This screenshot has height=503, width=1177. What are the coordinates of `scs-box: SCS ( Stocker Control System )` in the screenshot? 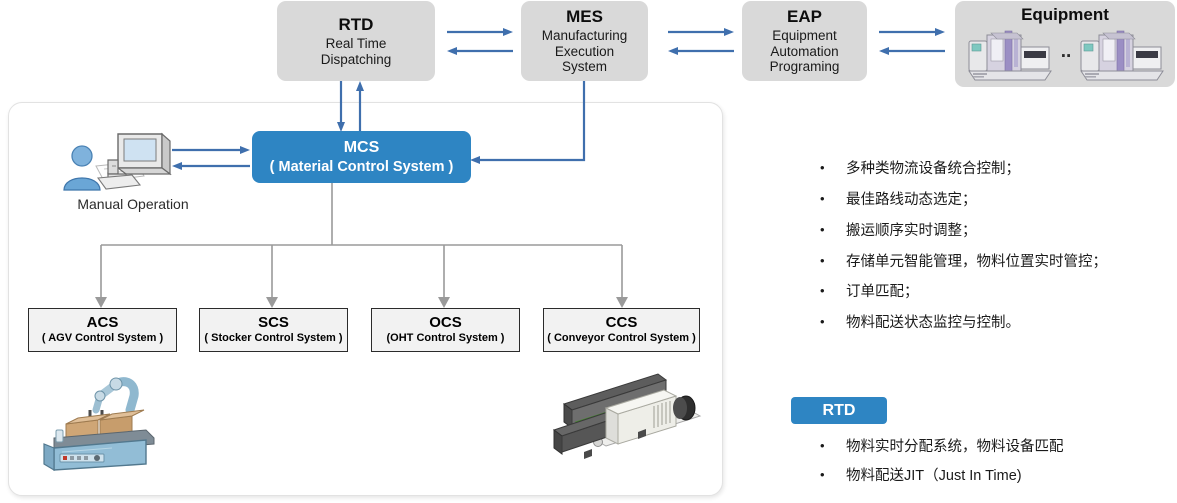 It's located at (273, 330).